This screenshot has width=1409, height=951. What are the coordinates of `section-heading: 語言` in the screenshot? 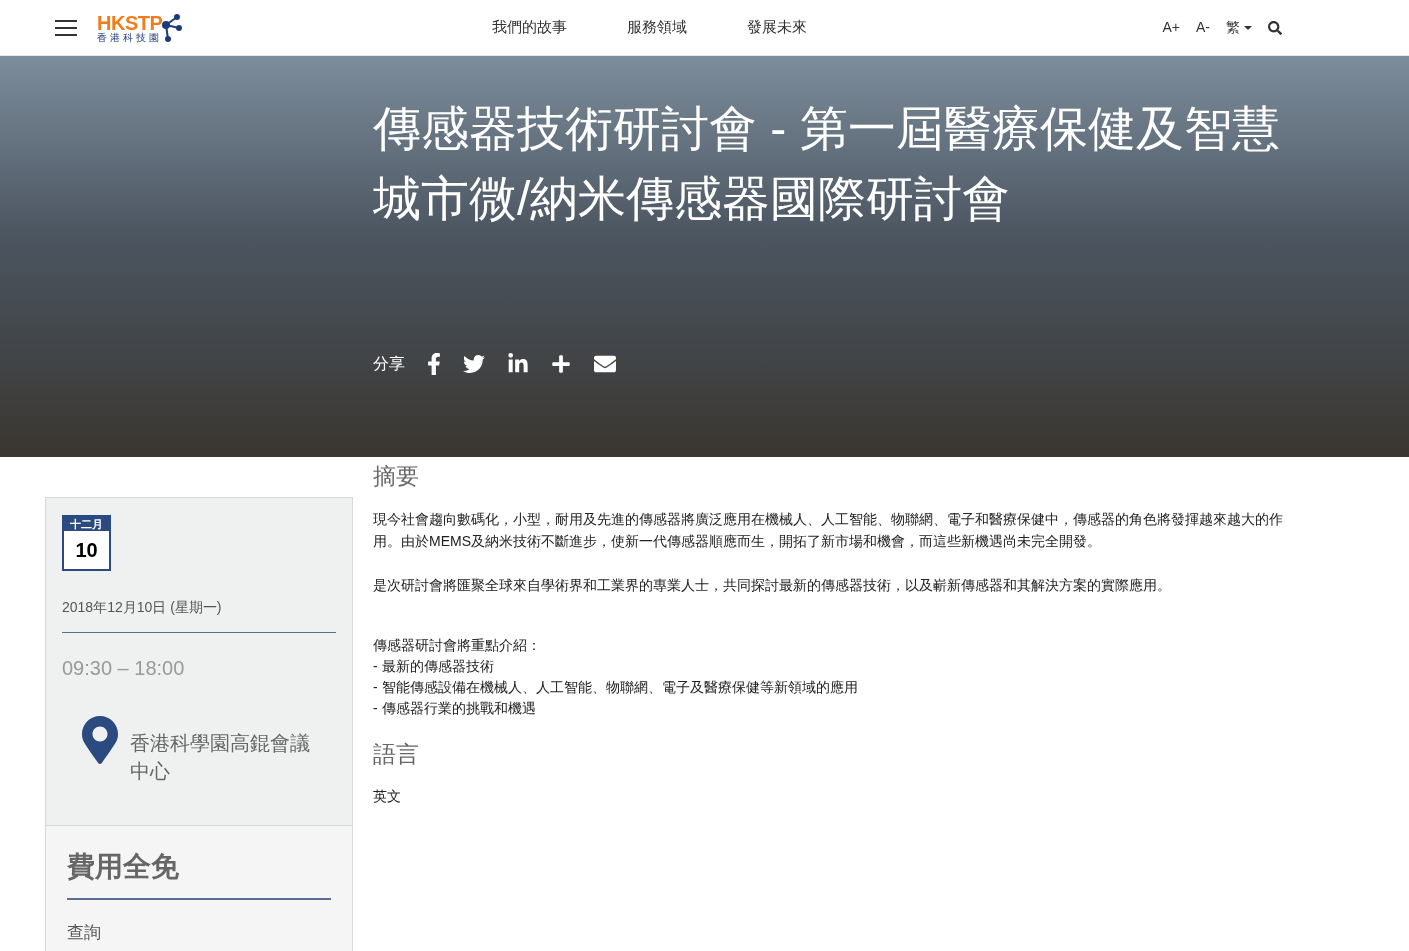 It's located at (396, 754).